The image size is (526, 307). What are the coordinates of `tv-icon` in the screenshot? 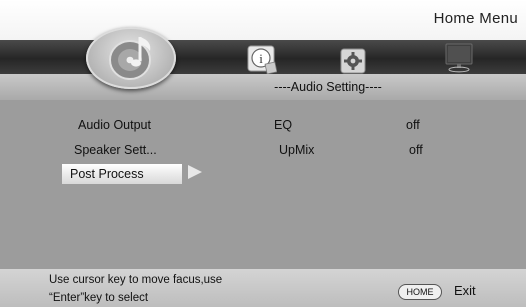 It's located at (459, 58).